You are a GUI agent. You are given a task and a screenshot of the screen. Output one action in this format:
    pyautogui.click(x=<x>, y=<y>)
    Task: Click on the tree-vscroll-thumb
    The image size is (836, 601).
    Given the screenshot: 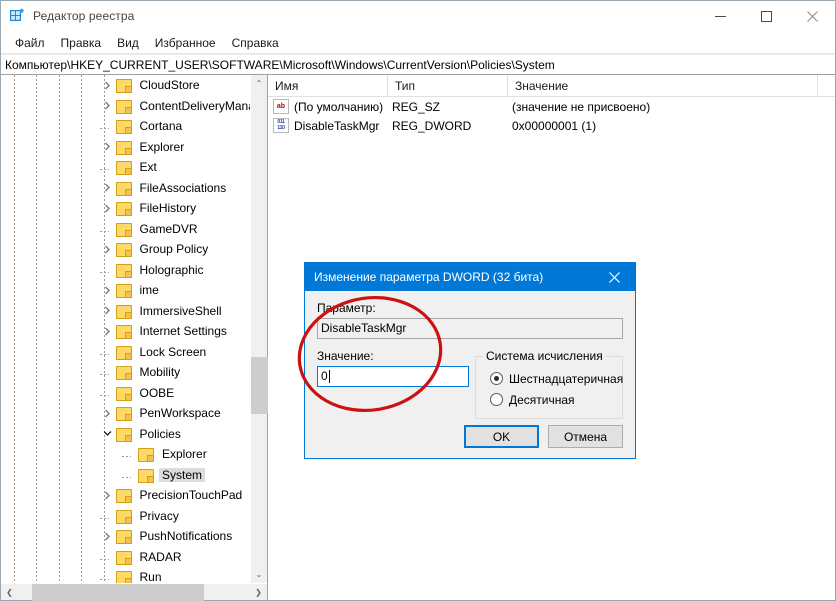 What is the action you would take?
    pyautogui.click(x=259, y=386)
    